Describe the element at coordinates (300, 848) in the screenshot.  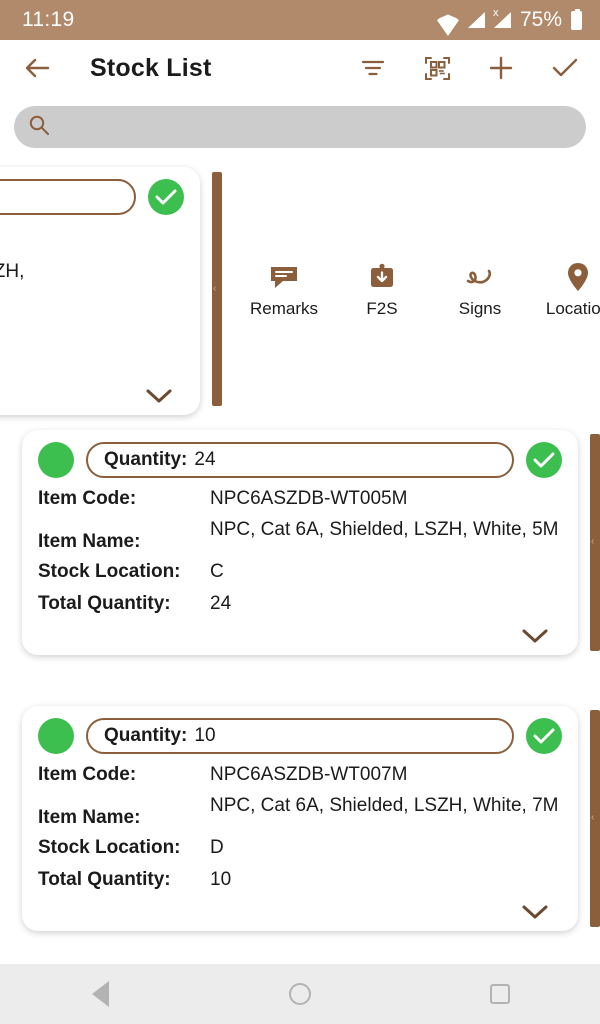
I see `field-stock-location: Stock Location: D` at that location.